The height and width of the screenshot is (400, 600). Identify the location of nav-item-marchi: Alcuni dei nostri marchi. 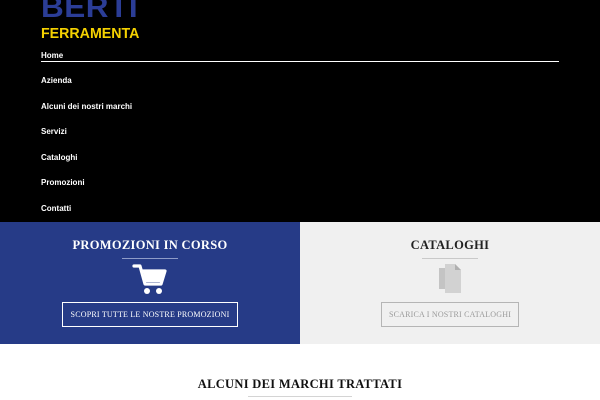
(300, 112).